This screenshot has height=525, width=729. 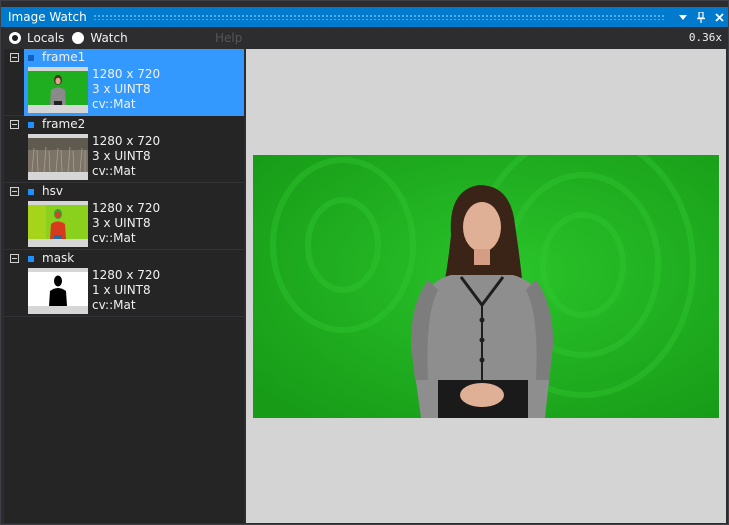 I want to click on radio-checked-icon, so click(x=15, y=38).